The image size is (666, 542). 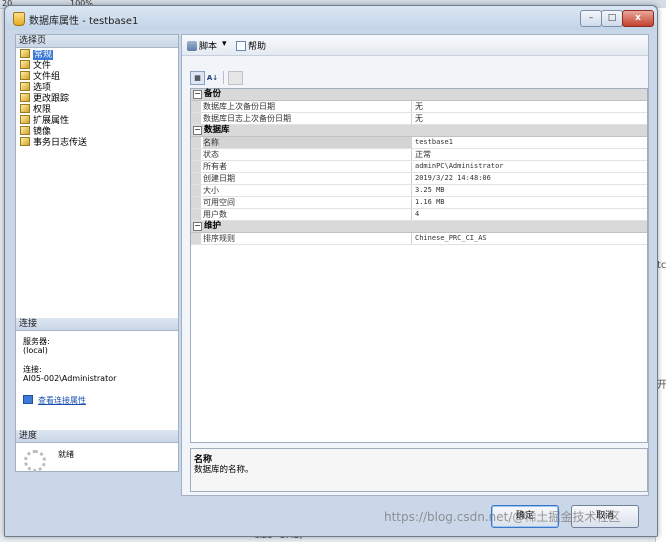 I want to click on property-row: 大小 3.25 MB, so click(x=419, y=191).